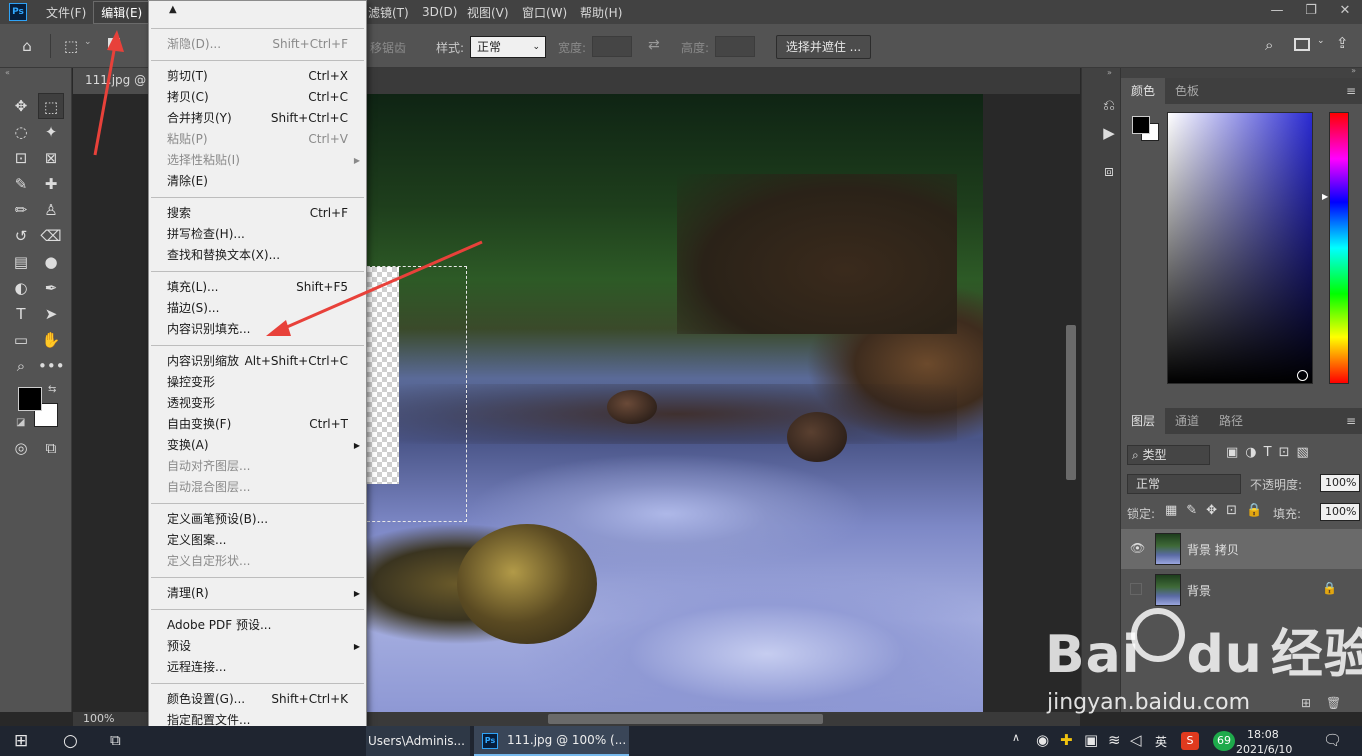 The image size is (1362, 756). I want to click on 3d-panel-icon: ⧈, so click(1109, 171).